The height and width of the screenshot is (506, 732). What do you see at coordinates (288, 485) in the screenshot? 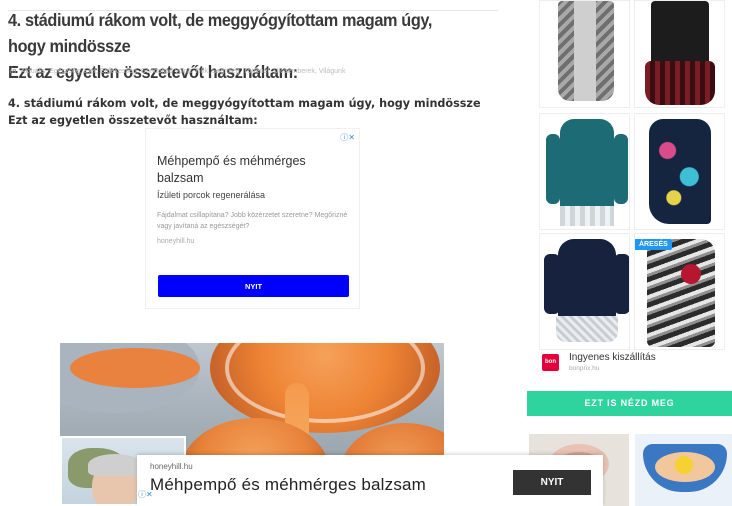
I see `sticky-ad-title: Méhpempő és méhmérges balzsam` at bounding box center [288, 485].